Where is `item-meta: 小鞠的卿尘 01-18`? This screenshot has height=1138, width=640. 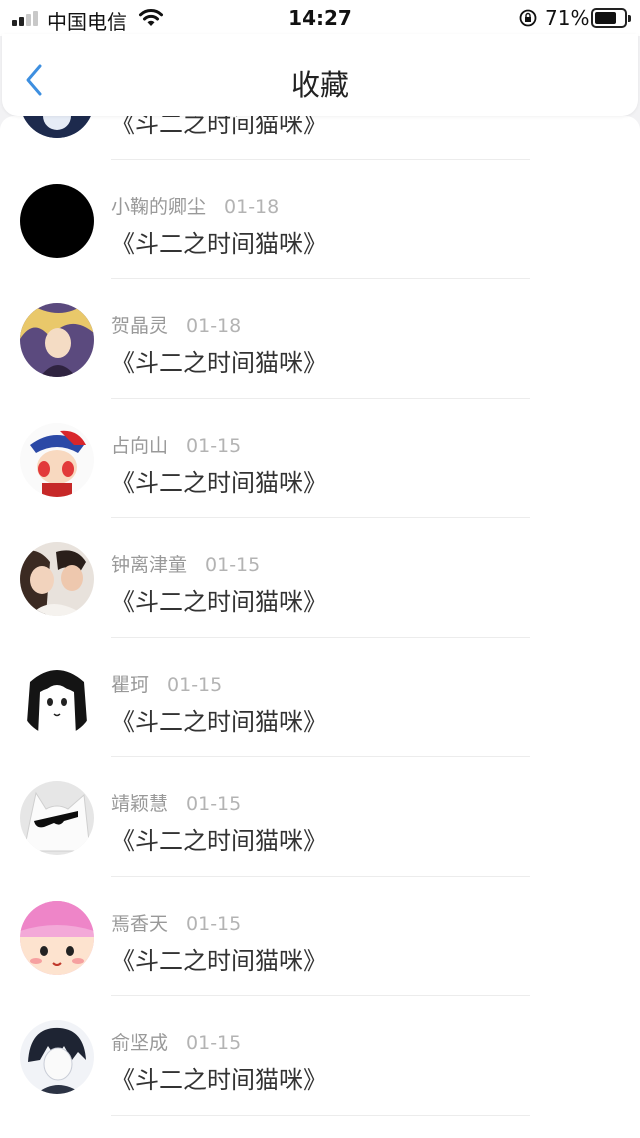 item-meta: 小鞠的卿尘 01-18 is located at coordinates (195, 205).